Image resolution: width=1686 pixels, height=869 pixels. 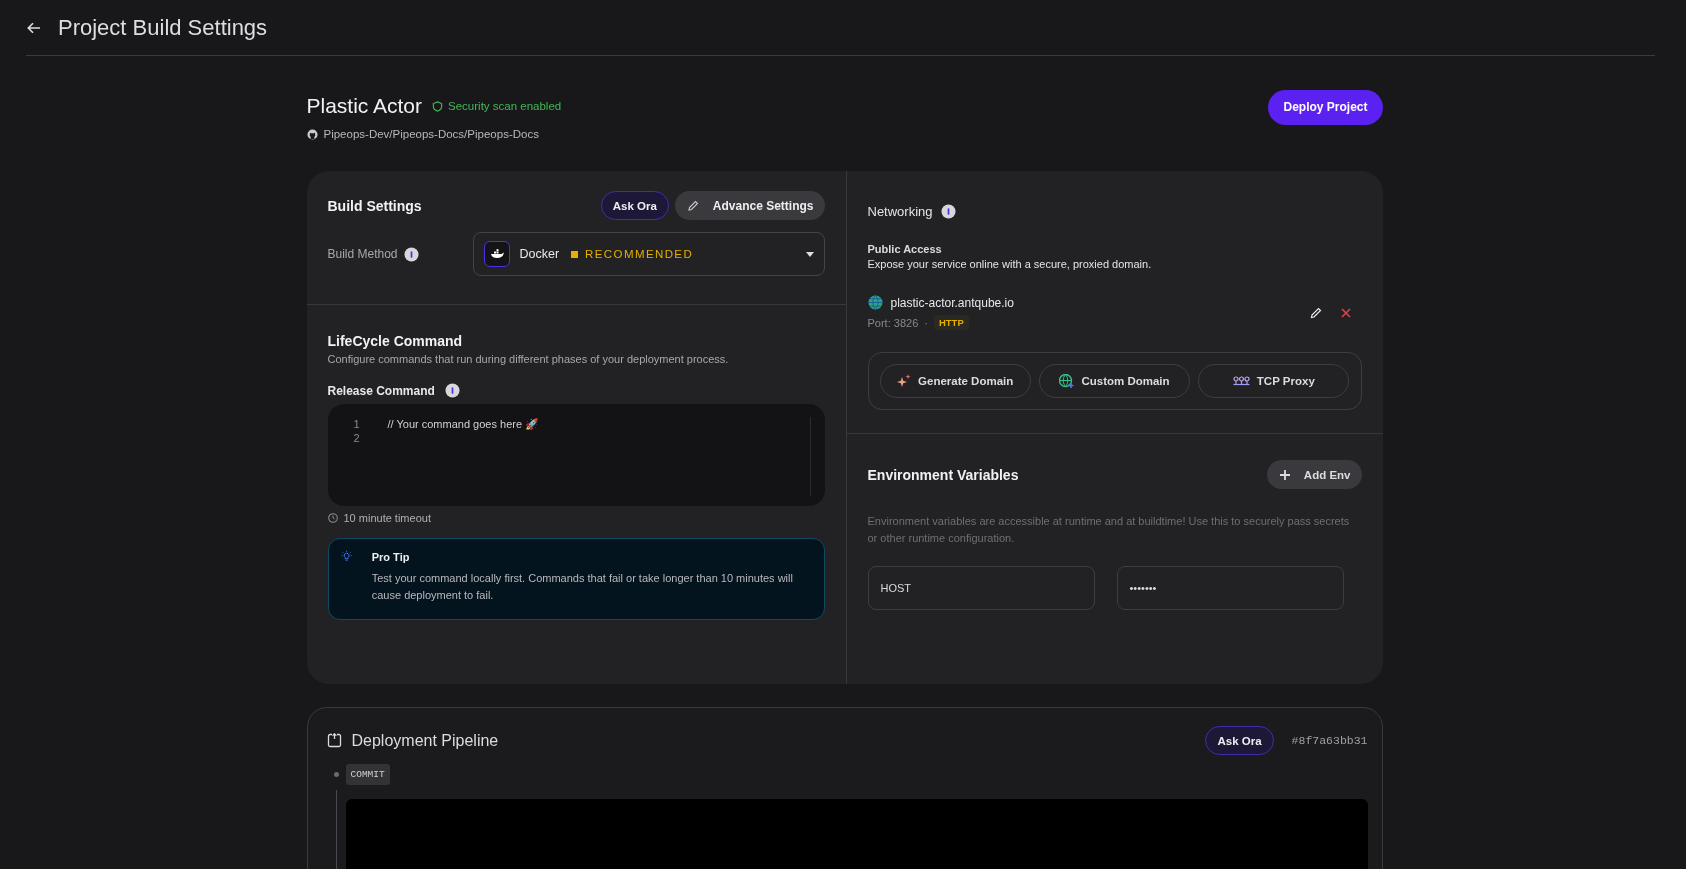 I want to click on subsection-description: Expose your service online with a secure, proxied domain., so click(x=1010, y=264).